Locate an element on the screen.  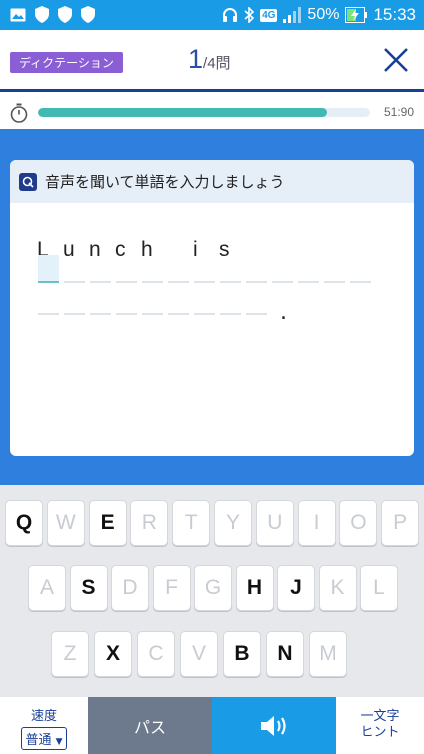
stopwatch-icon is located at coordinates (19, 113).